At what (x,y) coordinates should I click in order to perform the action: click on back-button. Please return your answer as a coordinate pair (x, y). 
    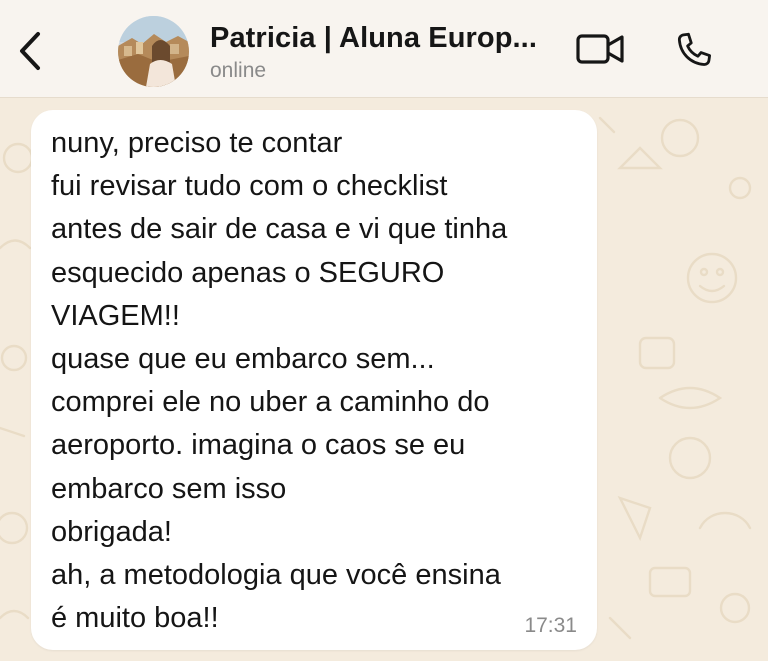
    Looking at the image, I should click on (30, 51).